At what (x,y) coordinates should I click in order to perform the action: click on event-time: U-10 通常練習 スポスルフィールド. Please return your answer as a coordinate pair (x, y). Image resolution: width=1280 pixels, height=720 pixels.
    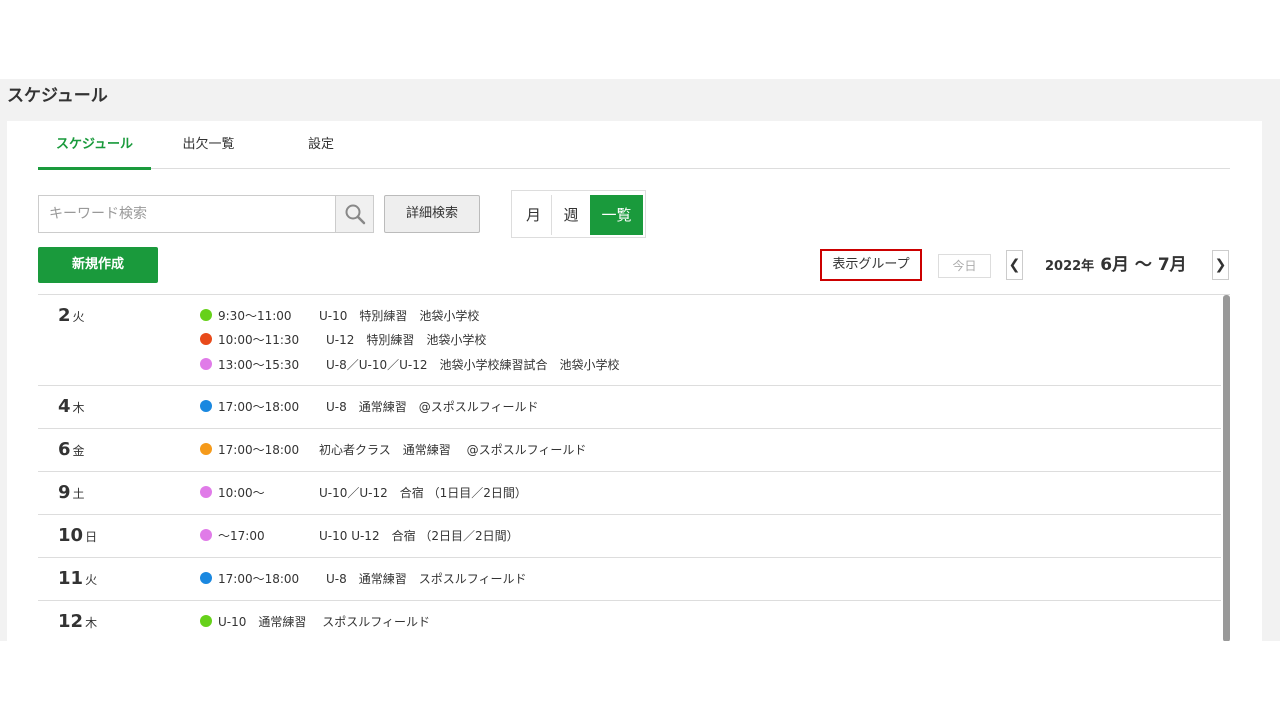
    Looking at the image, I should click on (324, 622).